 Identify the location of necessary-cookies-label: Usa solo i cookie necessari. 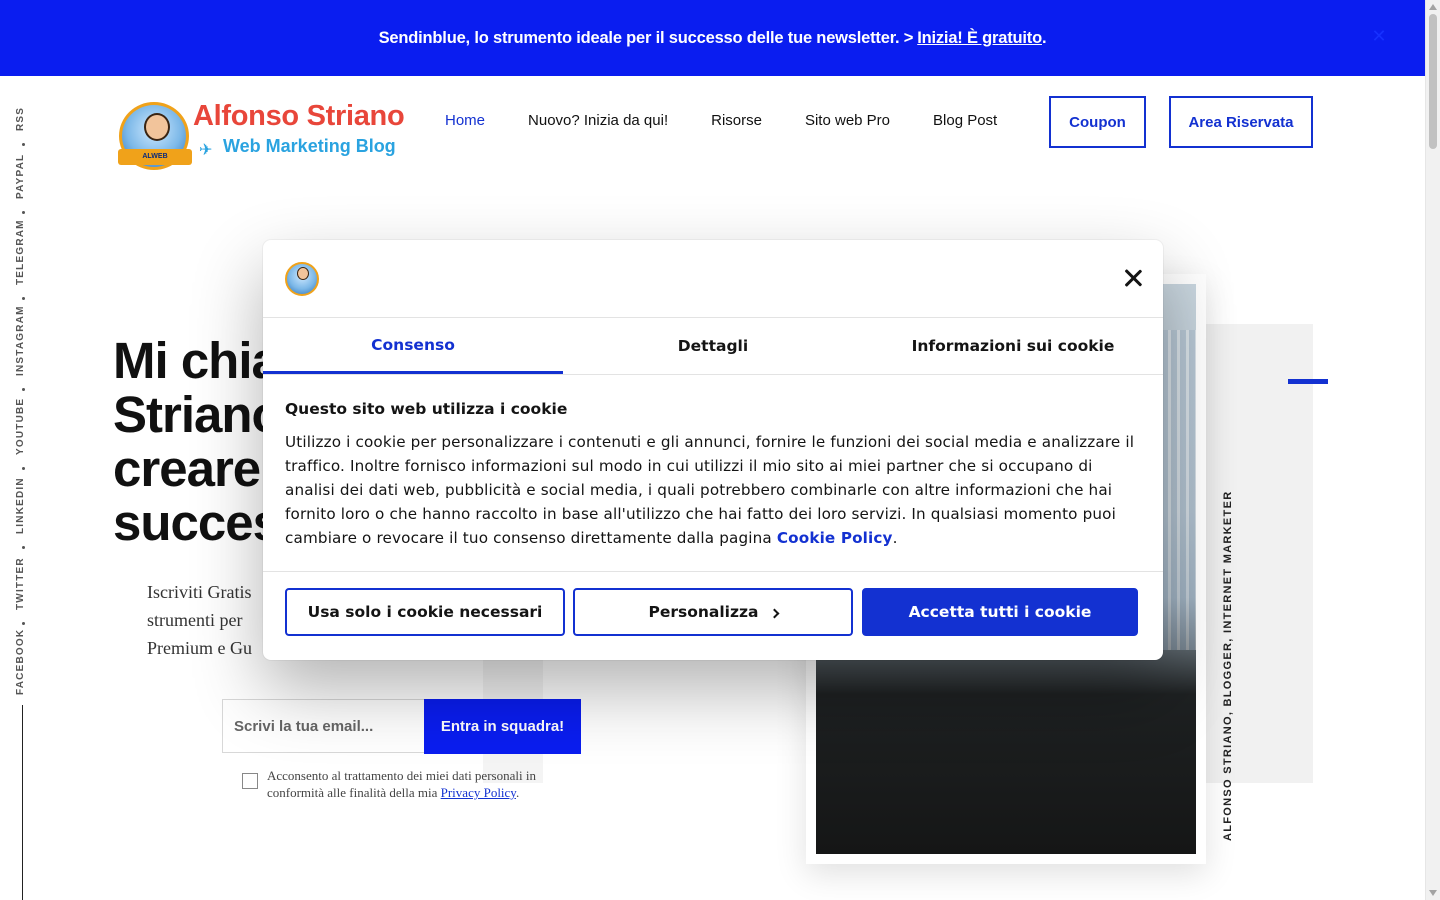
(425, 612).